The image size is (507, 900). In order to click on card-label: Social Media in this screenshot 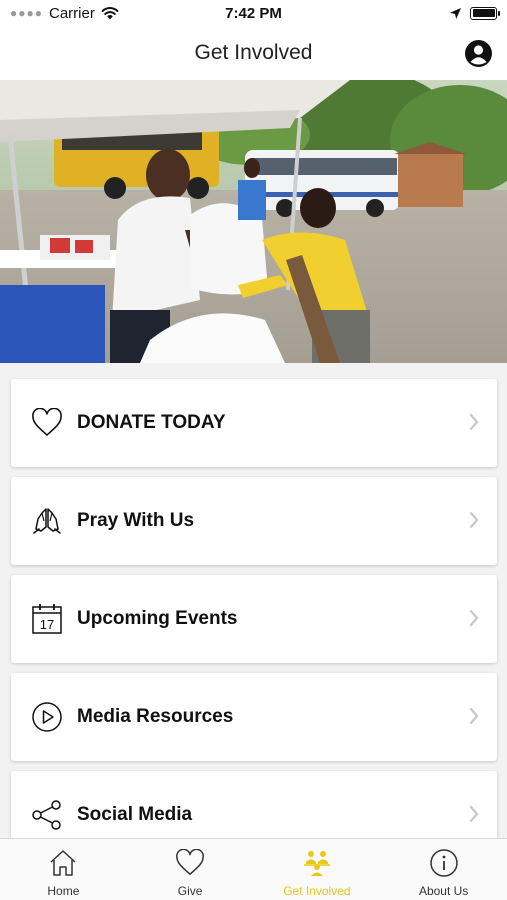, I will do `click(135, 814)`.